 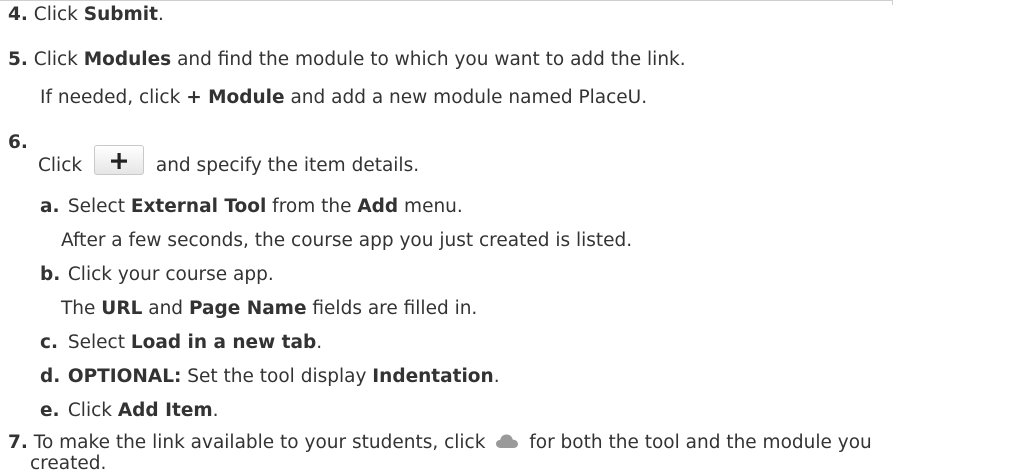 I want to click on plus-icon, so click(x=118, y=161).